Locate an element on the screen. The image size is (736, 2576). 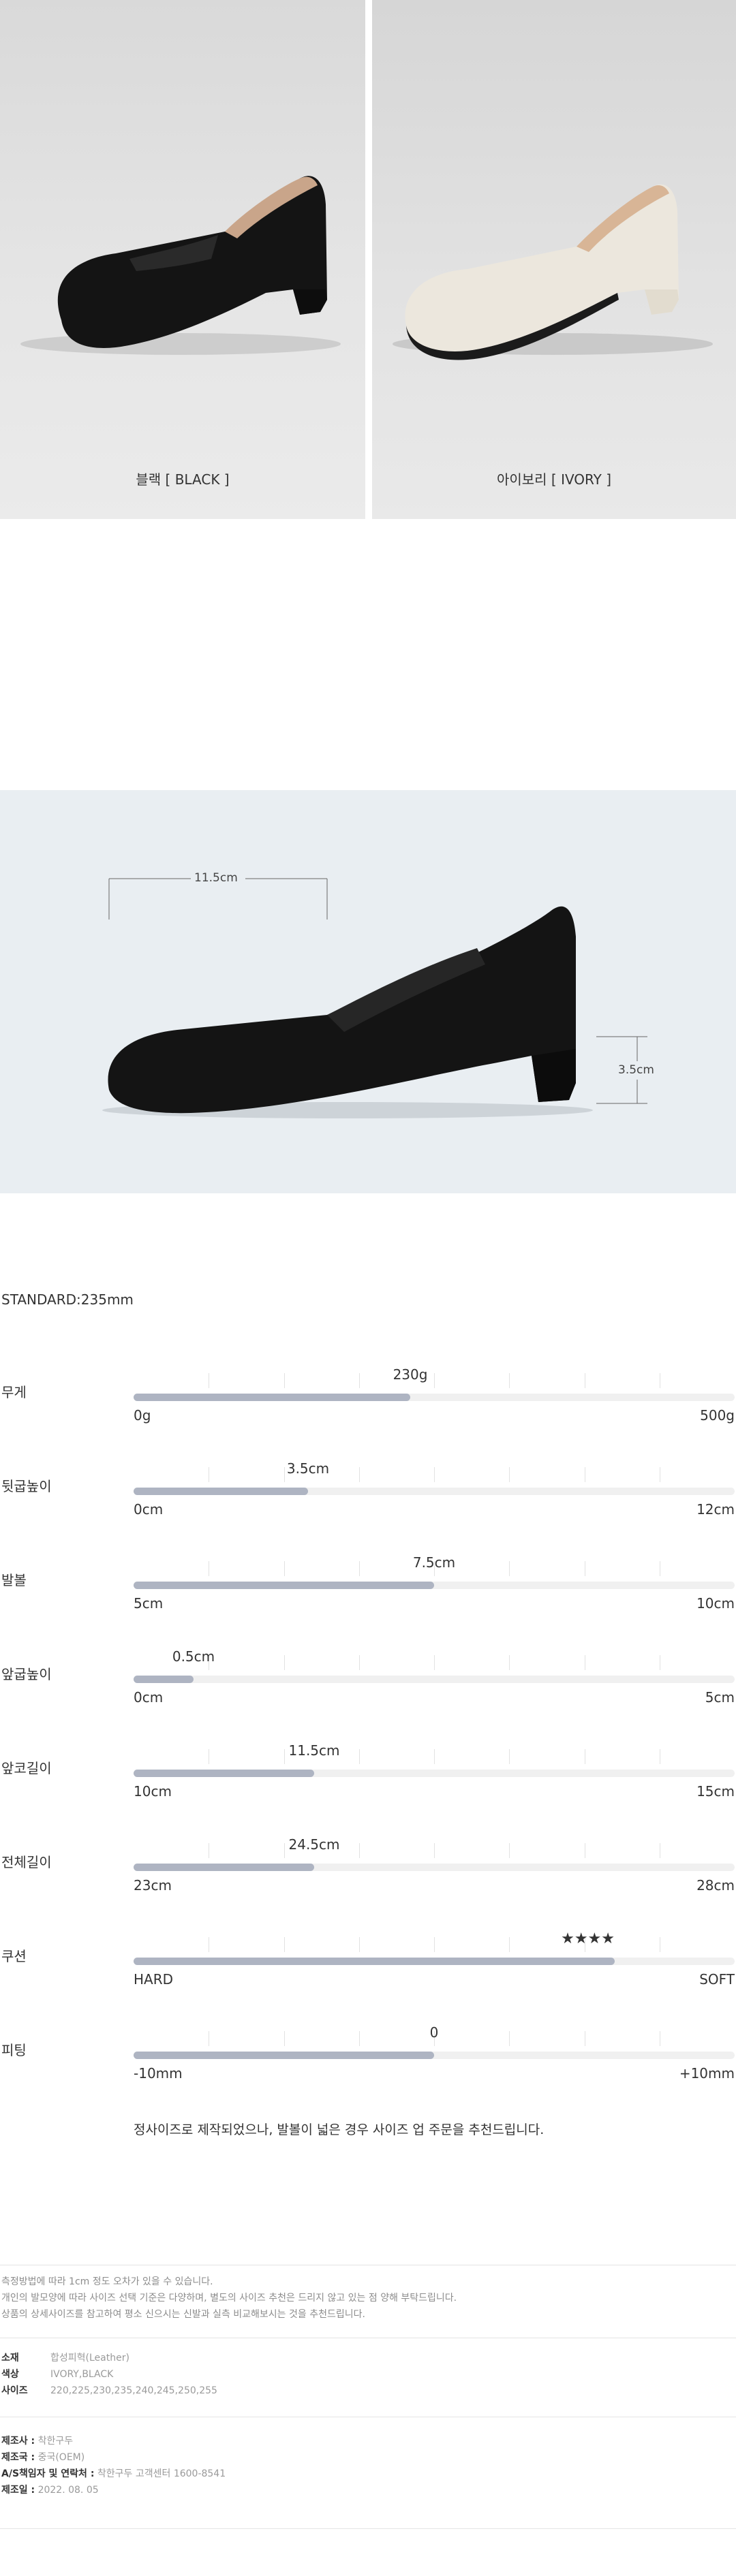
spec-value: 3.5cm is located at coordinates (308, 1468).